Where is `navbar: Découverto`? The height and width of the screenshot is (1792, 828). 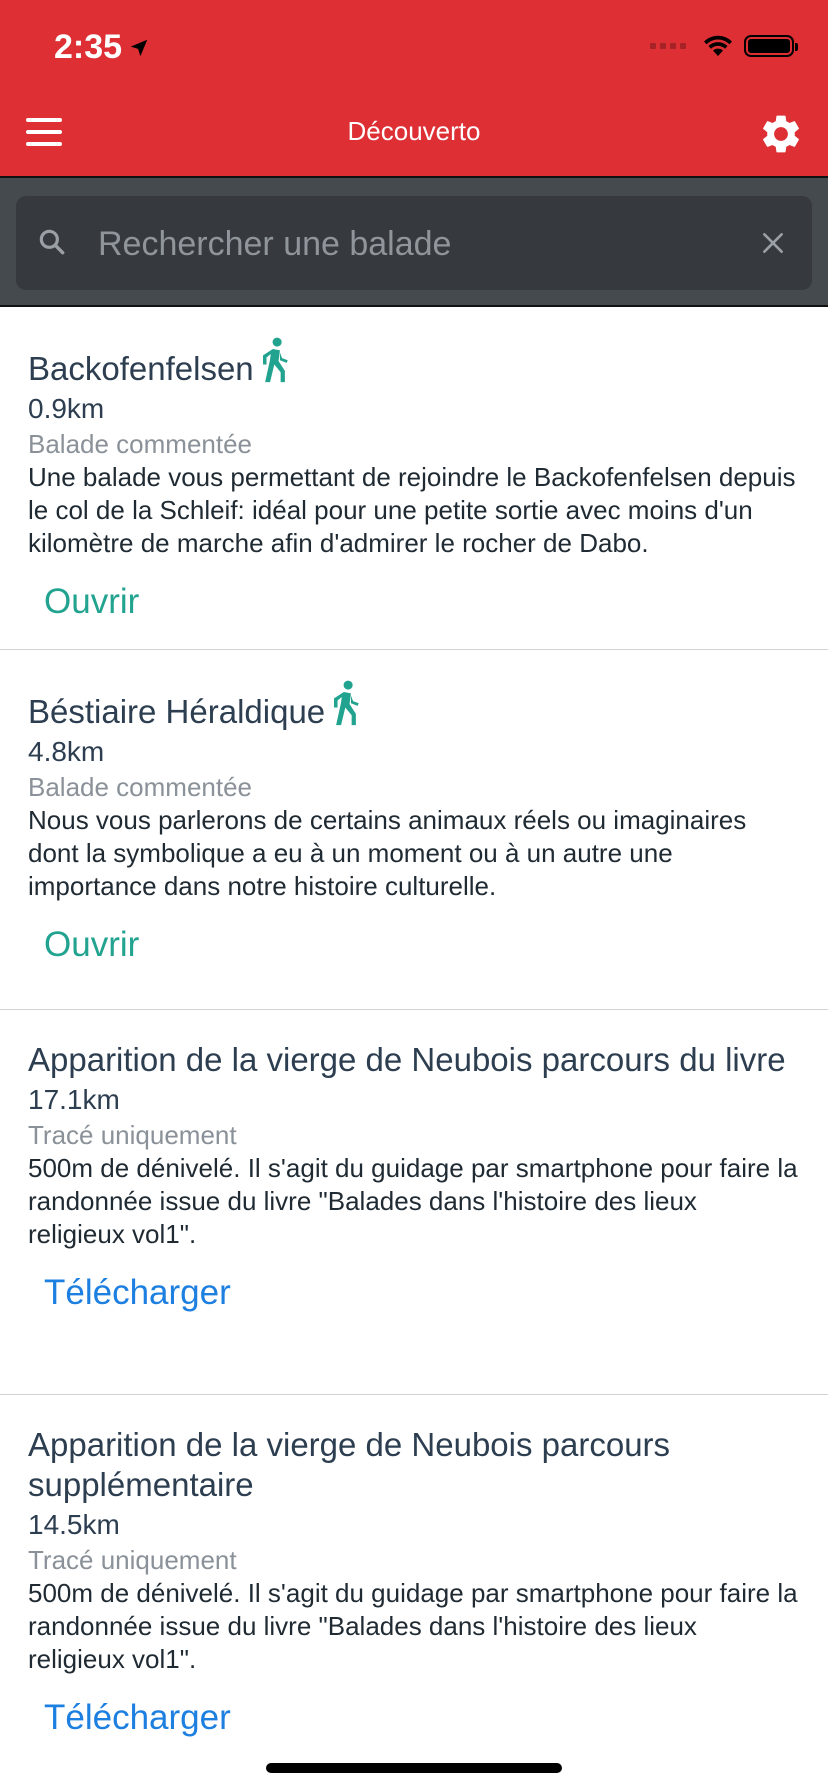 navbar: Découverto is located at coordinates (414, 136).